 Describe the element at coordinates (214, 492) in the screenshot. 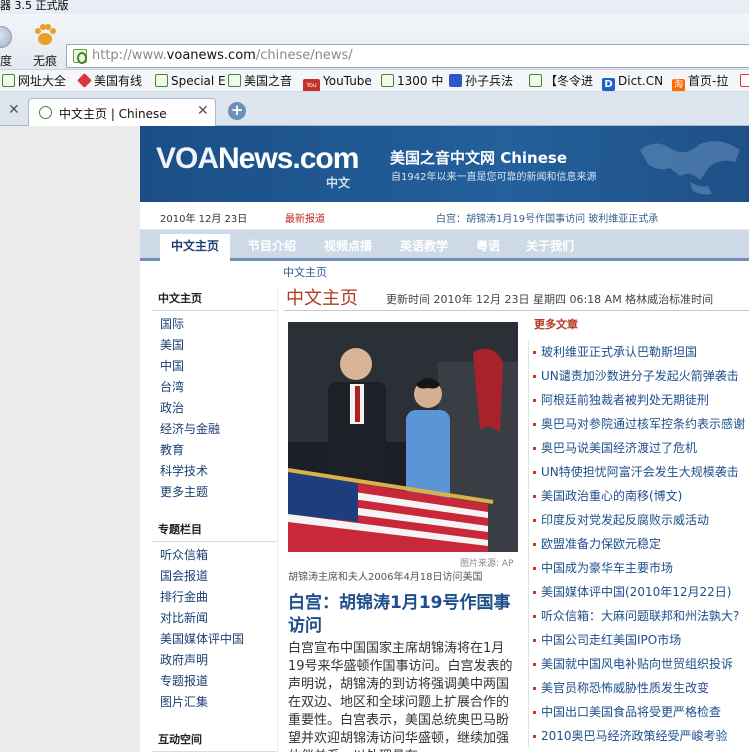

I see `sidebar-item: 更多主题` at that location.